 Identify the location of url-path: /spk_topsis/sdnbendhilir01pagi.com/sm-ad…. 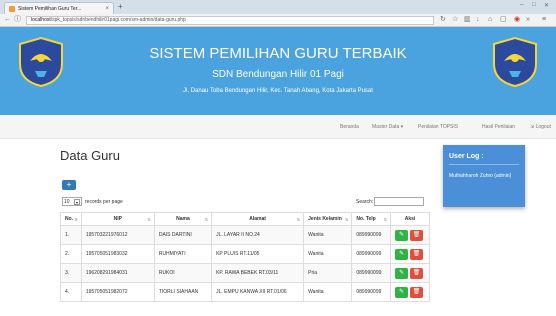
(118, 20).